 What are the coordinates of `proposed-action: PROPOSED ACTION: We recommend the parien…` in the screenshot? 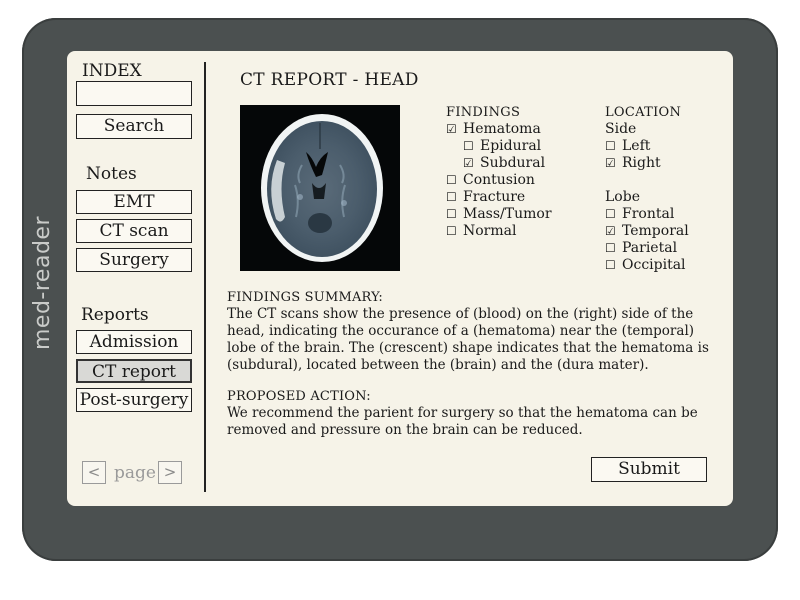 It's located at (477, 413).